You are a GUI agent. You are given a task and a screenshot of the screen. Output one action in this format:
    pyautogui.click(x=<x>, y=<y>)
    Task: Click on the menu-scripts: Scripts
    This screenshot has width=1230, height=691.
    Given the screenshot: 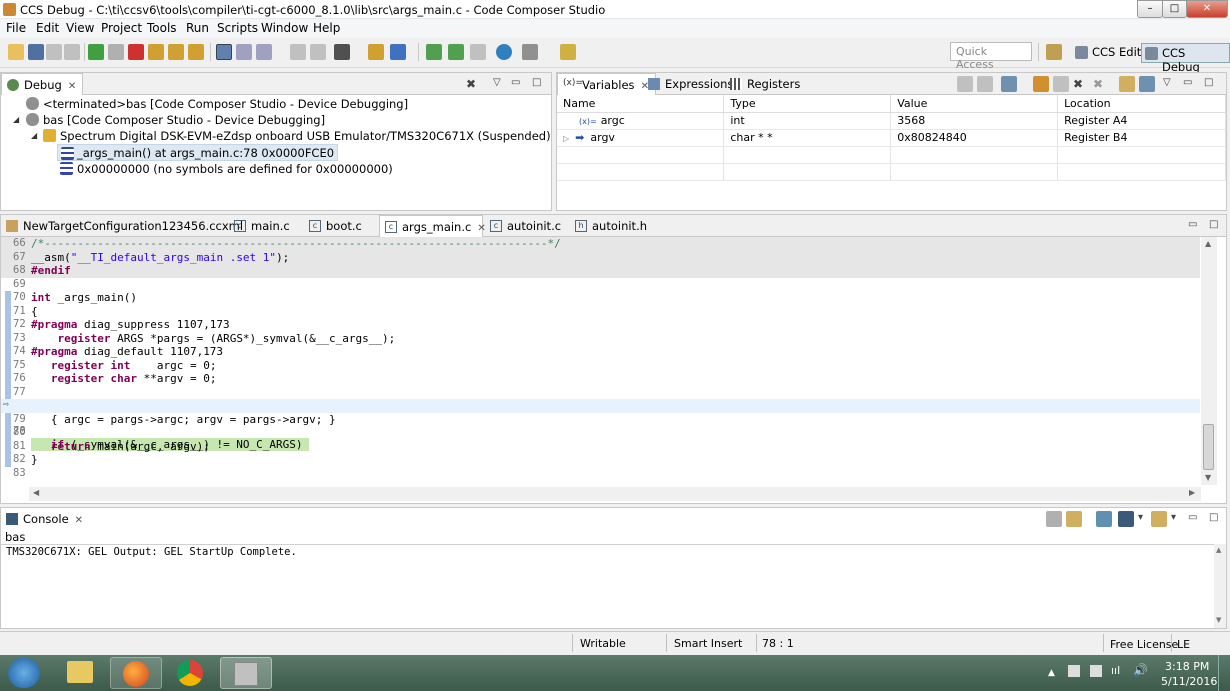 What is the action you would take?
    pyautogui.click(x=237, y=28)
    